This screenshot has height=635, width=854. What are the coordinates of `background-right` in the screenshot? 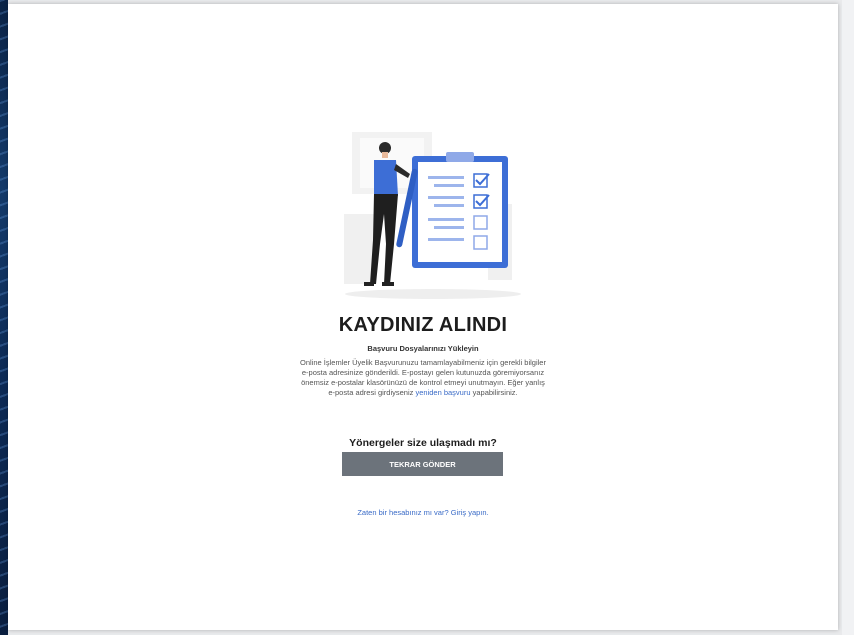 It's located at (848, 317).